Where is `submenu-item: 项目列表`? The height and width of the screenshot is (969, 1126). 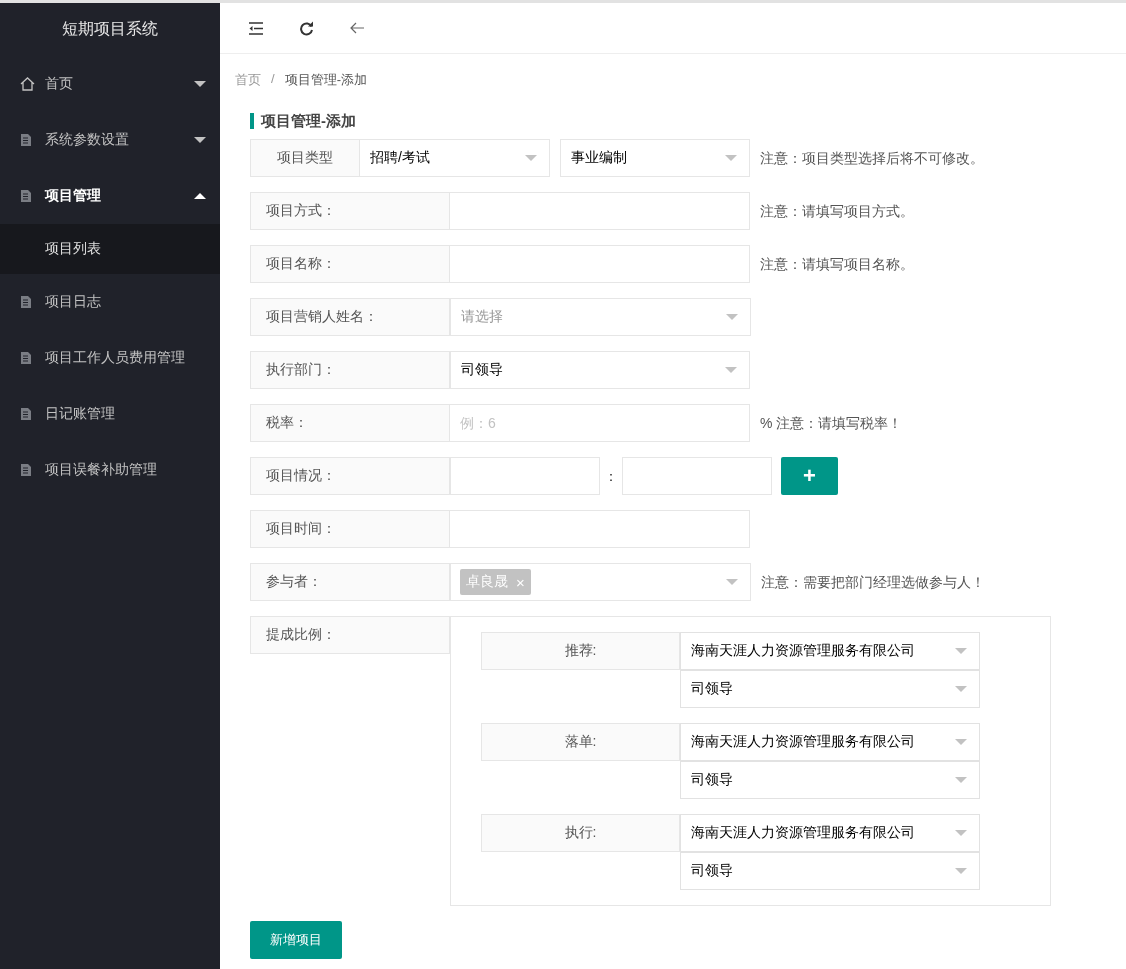
submenu-item: 项目列表 is located at coordinates (110, 249).